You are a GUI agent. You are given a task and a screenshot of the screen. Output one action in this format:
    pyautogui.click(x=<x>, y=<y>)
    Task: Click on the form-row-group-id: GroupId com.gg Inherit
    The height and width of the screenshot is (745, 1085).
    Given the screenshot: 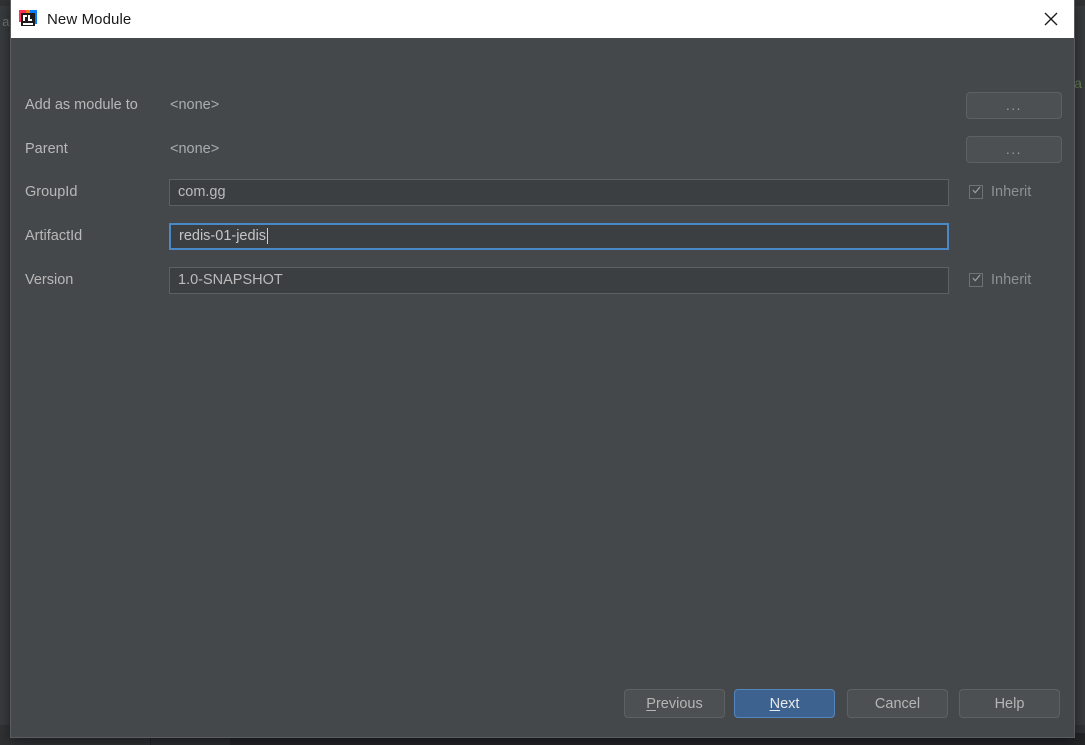 What is the action you would take?
    pyautogui.click(x=542, y=192)
    